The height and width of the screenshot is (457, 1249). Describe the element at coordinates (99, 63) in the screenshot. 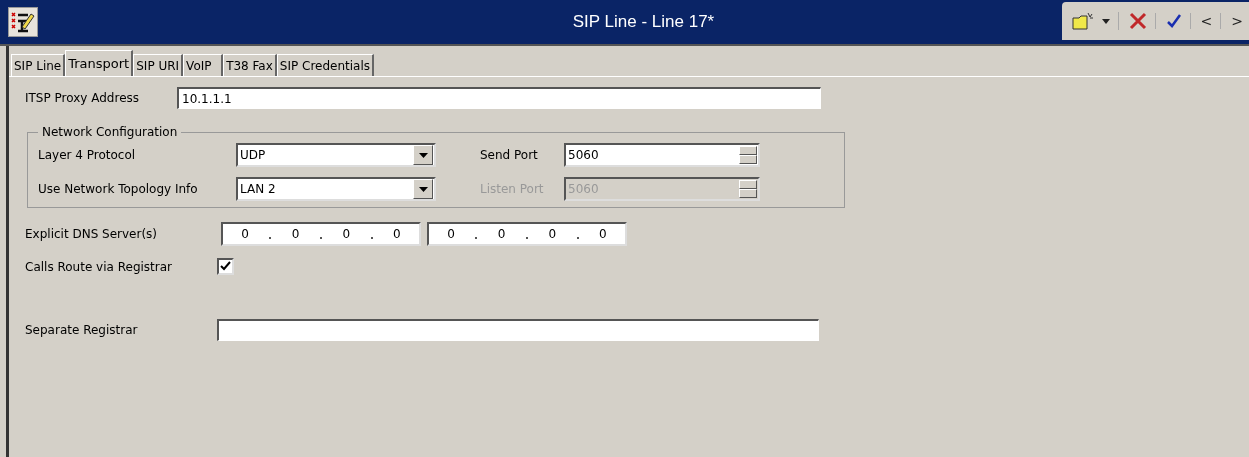

I see `tab: Transport` at that location.